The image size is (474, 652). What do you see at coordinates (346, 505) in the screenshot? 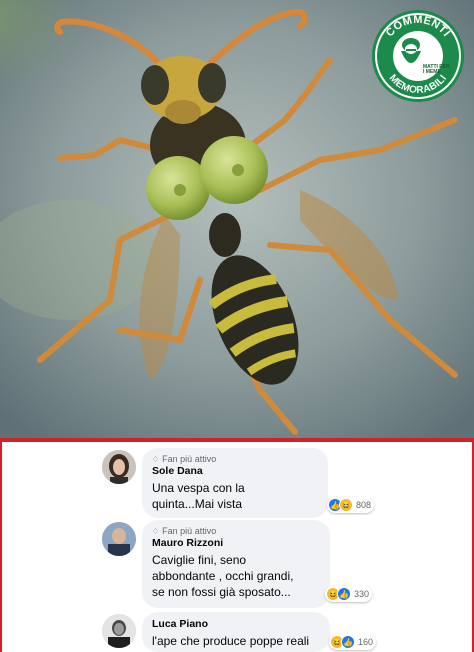
I see `haha-icon: 😆` at bounding box center [346, 505].